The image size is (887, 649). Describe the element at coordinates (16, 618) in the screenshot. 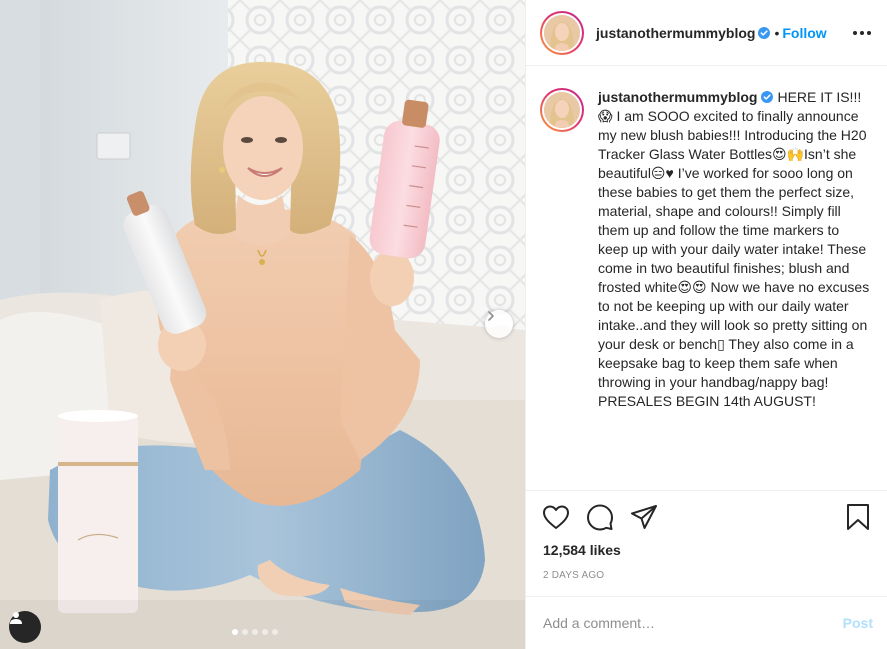

I see `user-tag-icon` at that location.